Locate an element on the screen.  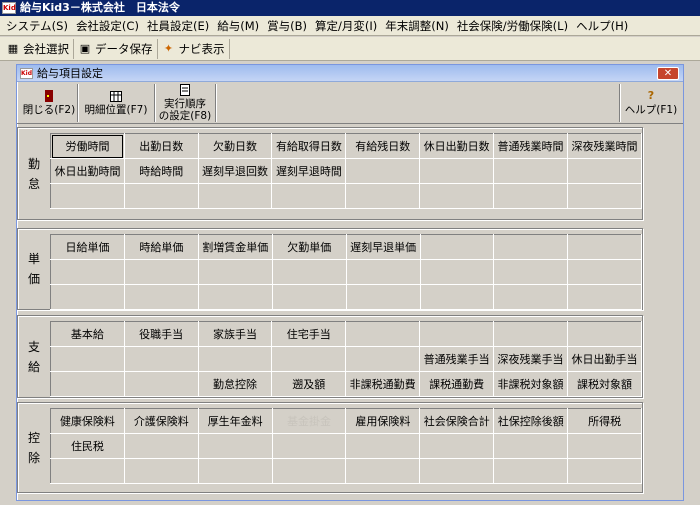
item-cell: 有給取得日数 is located at coordinates (309, 146).